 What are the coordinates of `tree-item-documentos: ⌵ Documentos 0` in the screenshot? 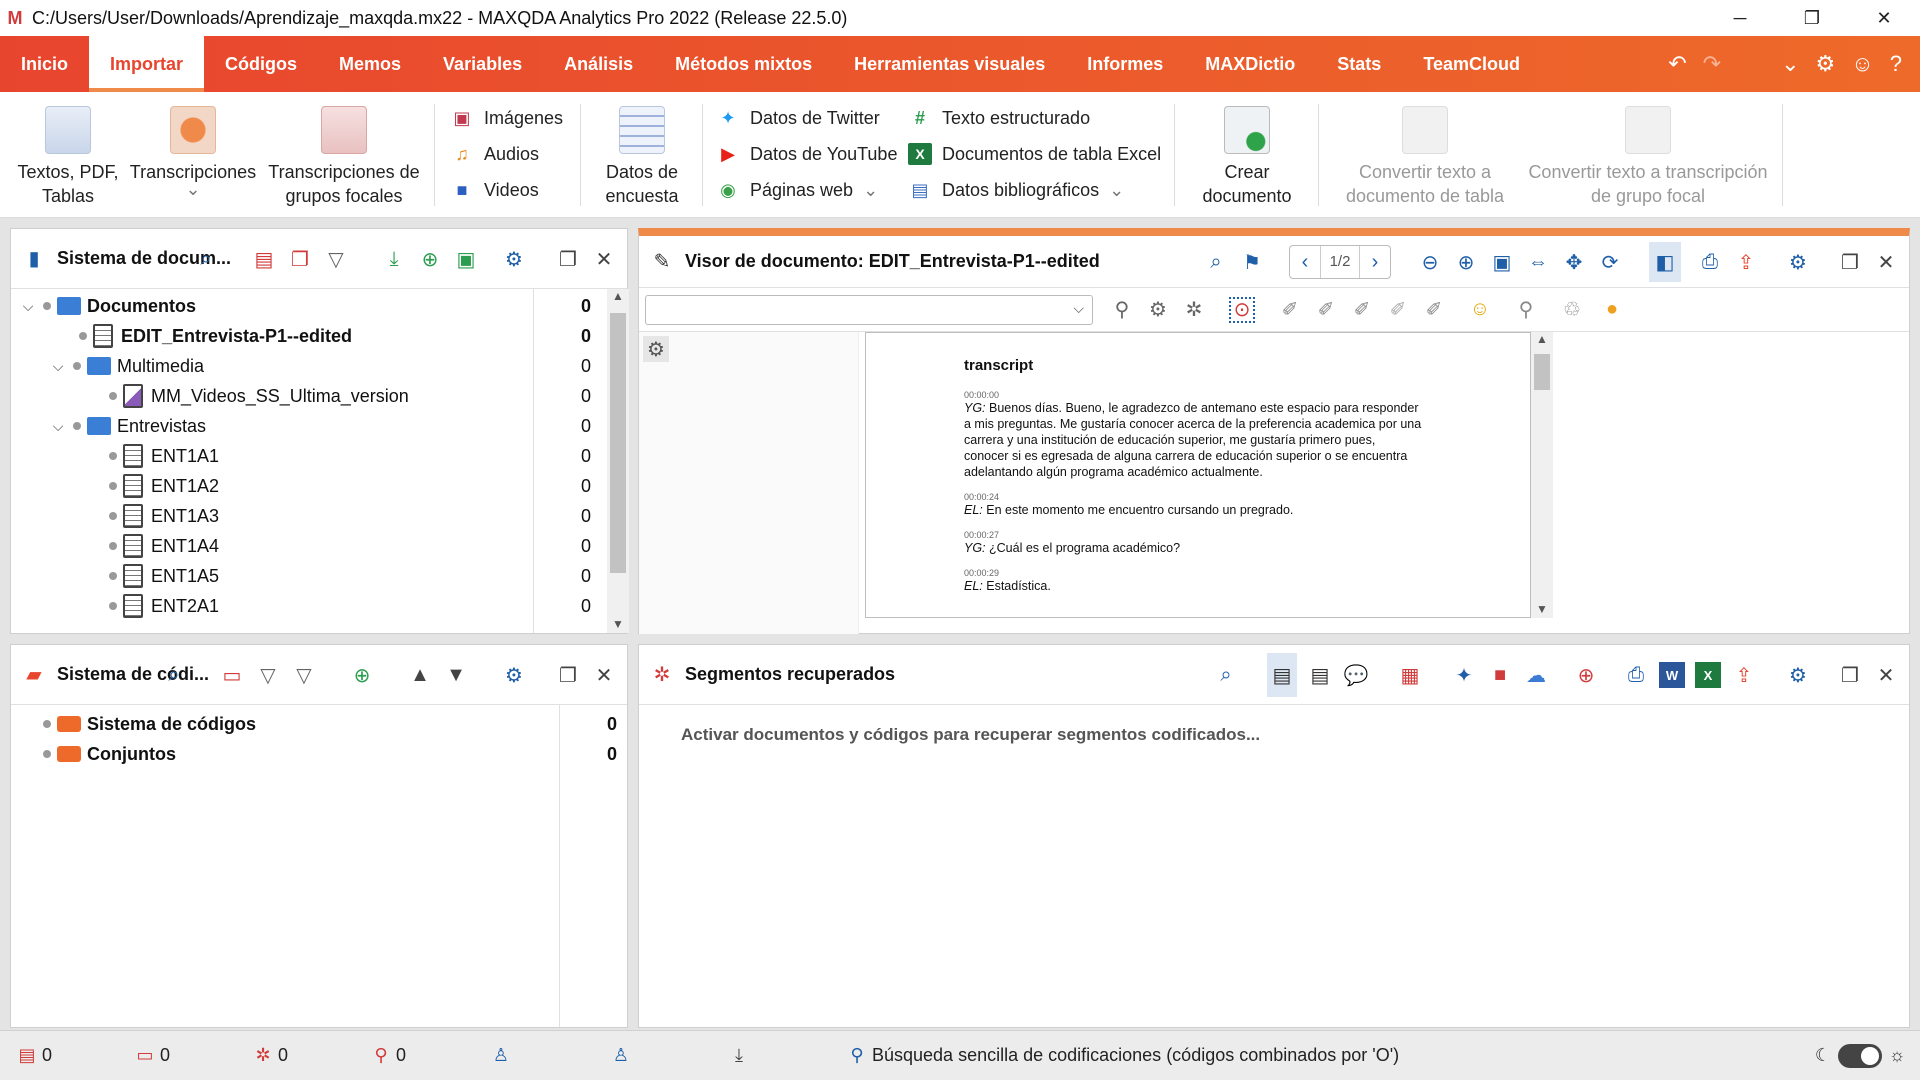 It's located at (309, 306).